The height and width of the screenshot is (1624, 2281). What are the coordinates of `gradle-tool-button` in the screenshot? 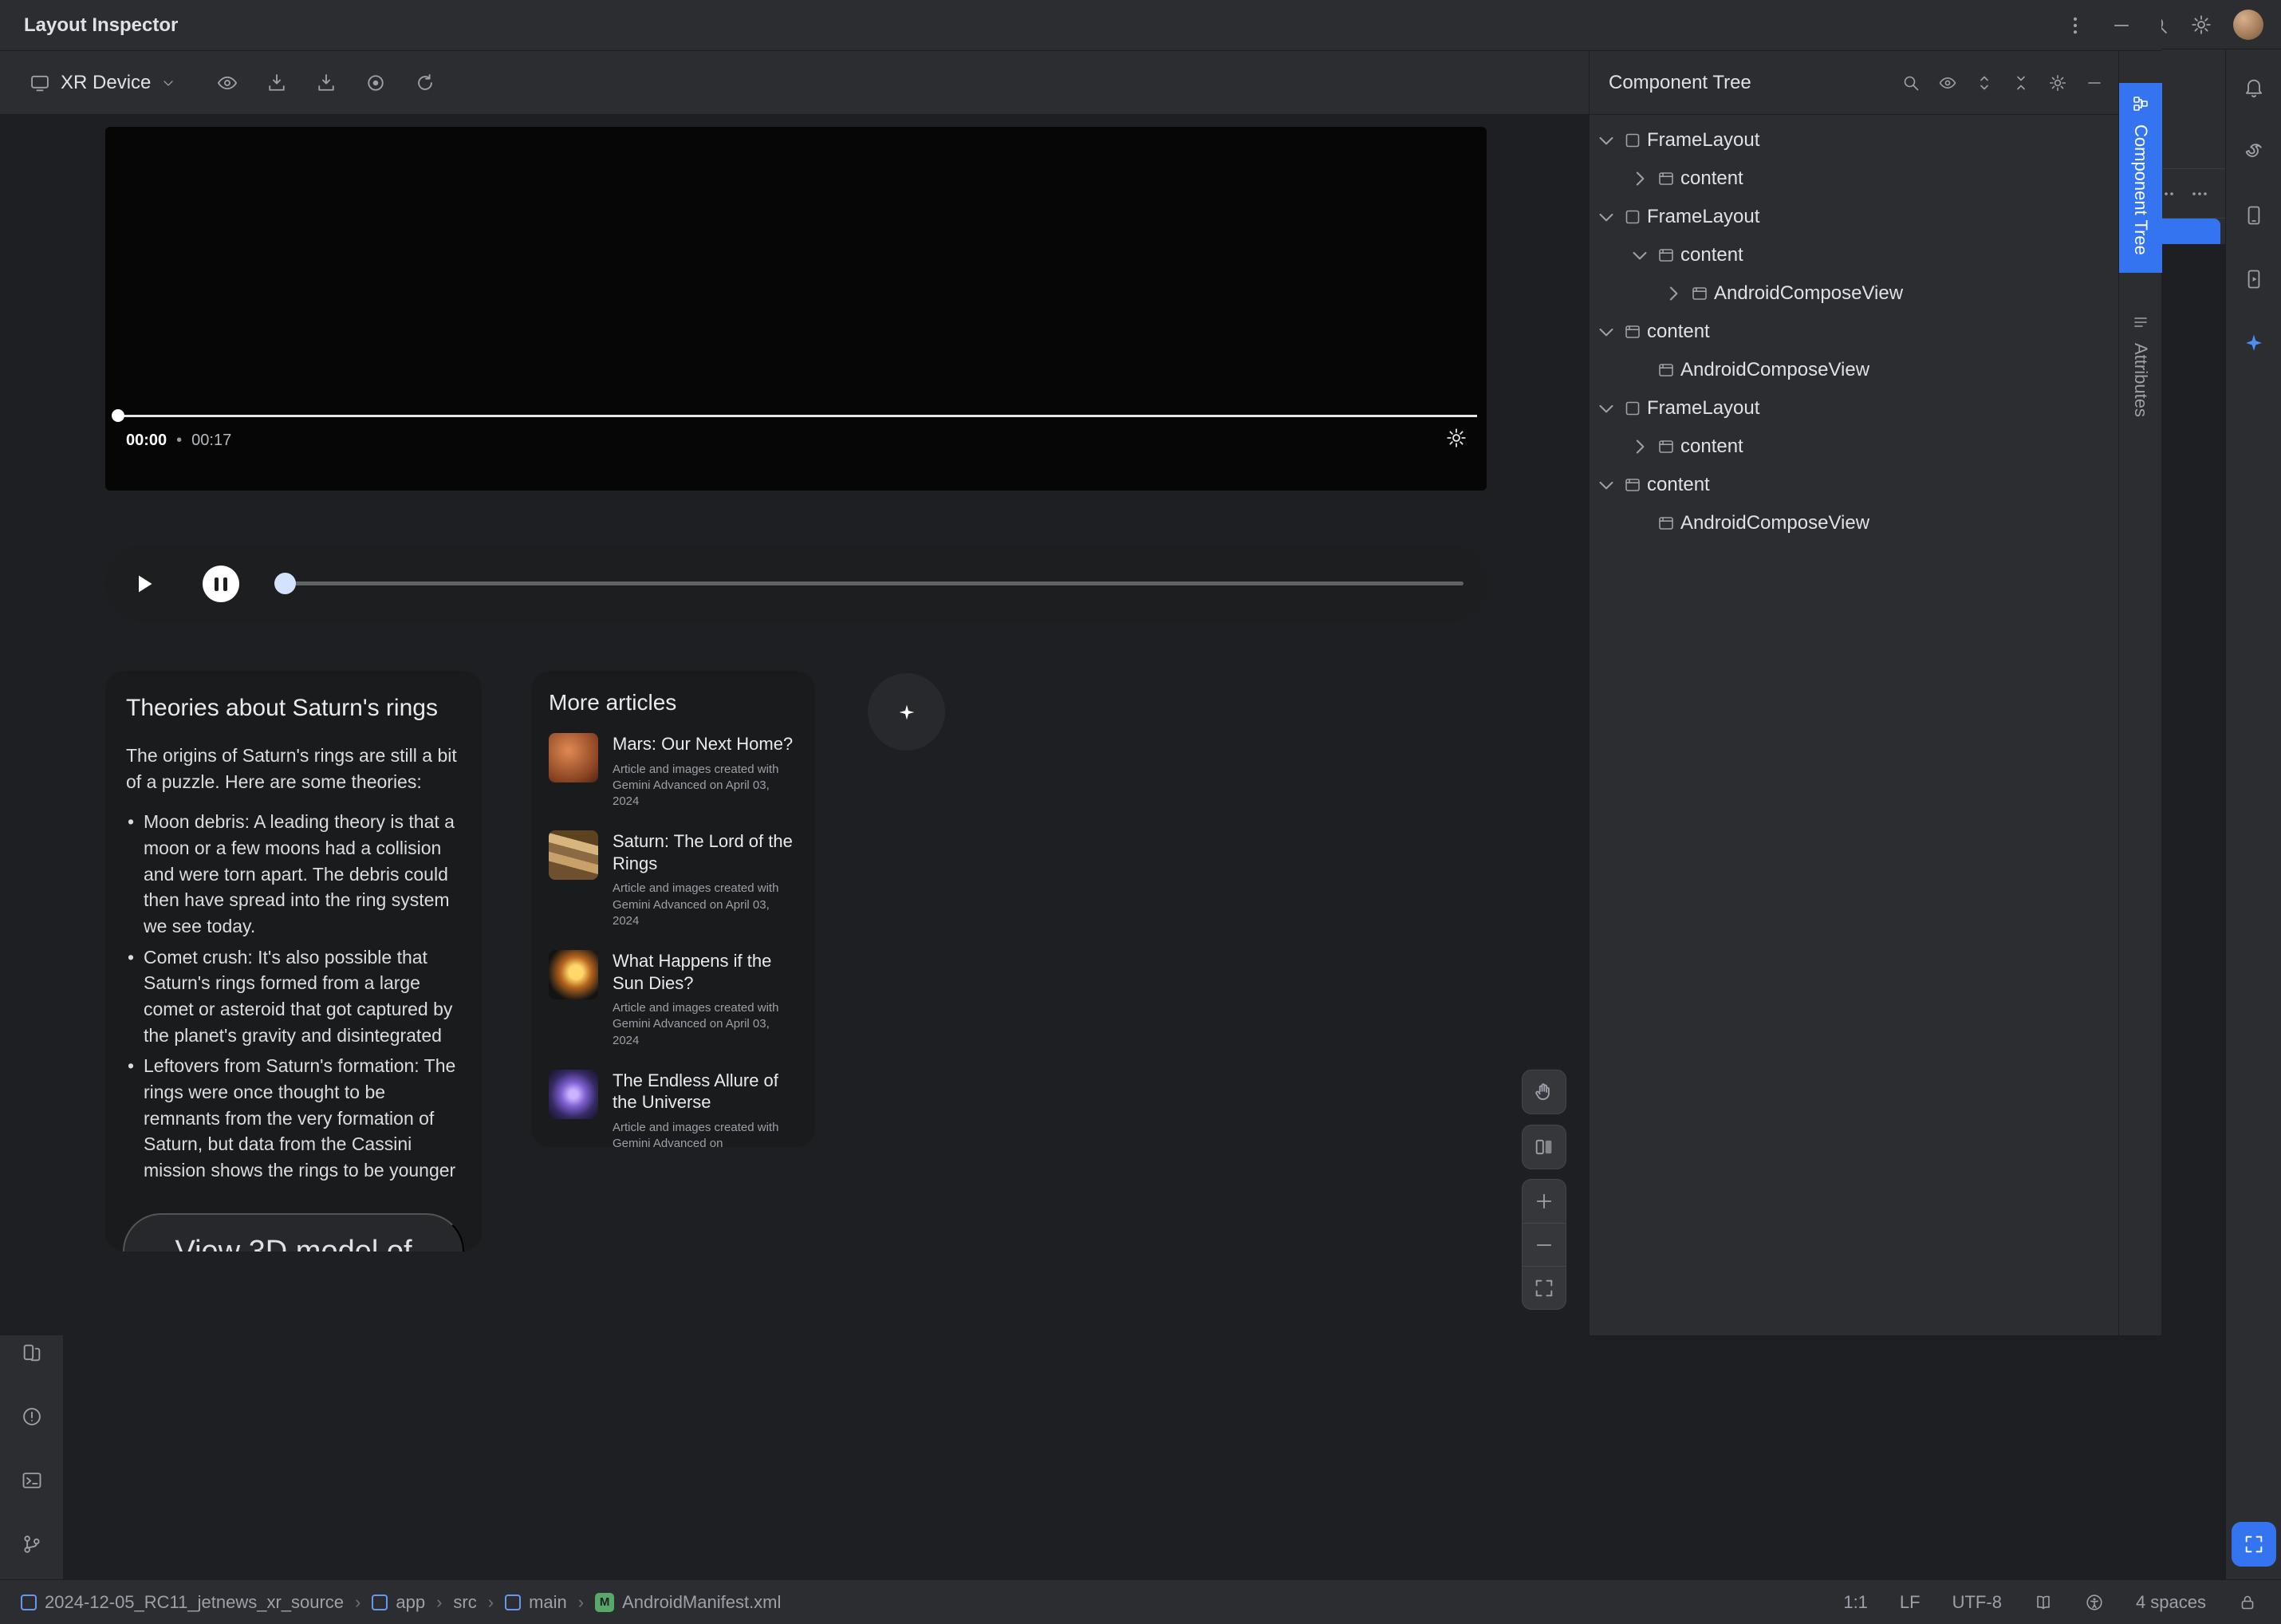 It's located at (2254, 152).